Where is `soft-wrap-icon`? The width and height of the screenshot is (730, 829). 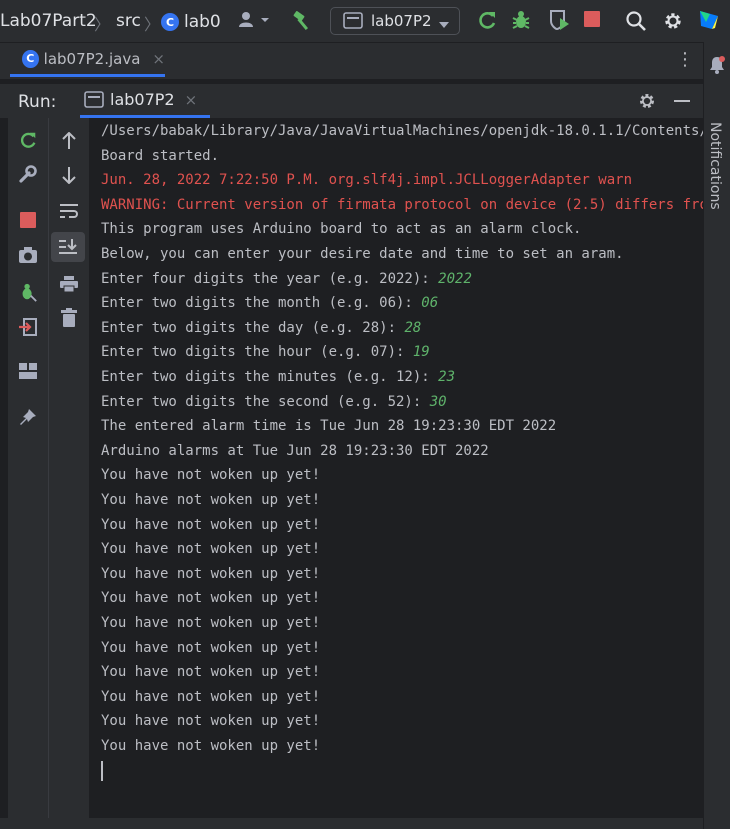
soft-wrap-icon is located at coordinates (69, 211).